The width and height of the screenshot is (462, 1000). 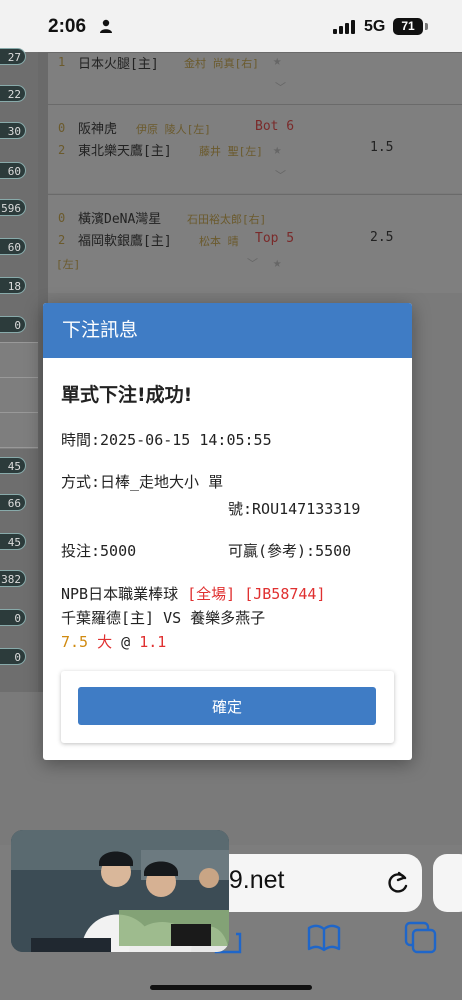 What do you see at coordinates (13, 207) in the screenshot?
I see `side-pill: 596` at bounding box center [13, 207].